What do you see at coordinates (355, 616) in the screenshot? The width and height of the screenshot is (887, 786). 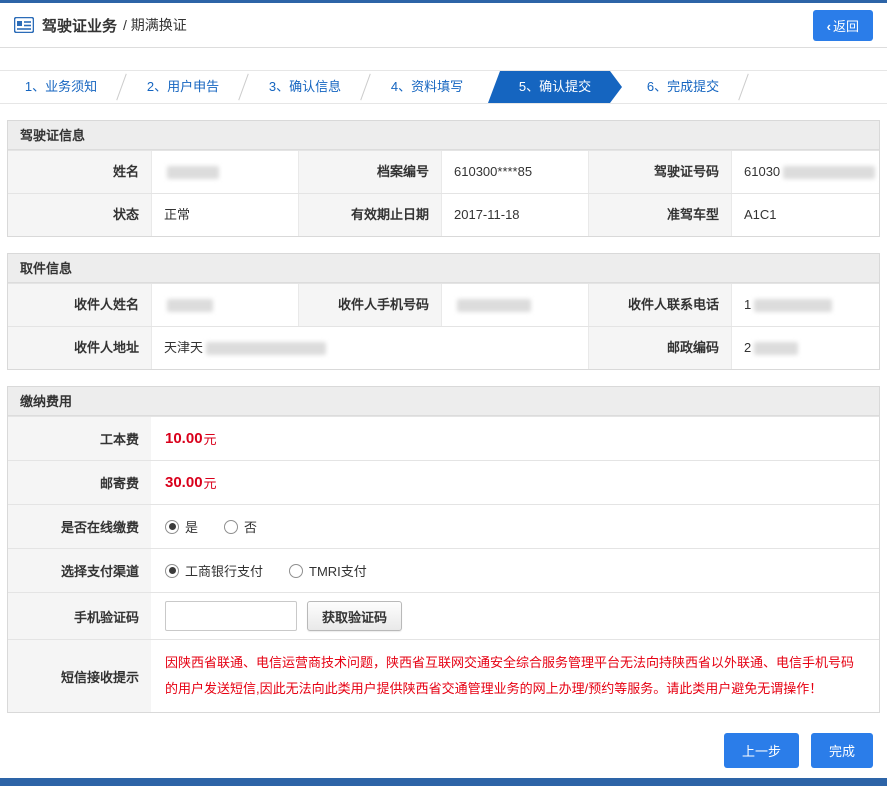 I see `get-captcha-button: 获取验证码` at bounding box center [355, 616].